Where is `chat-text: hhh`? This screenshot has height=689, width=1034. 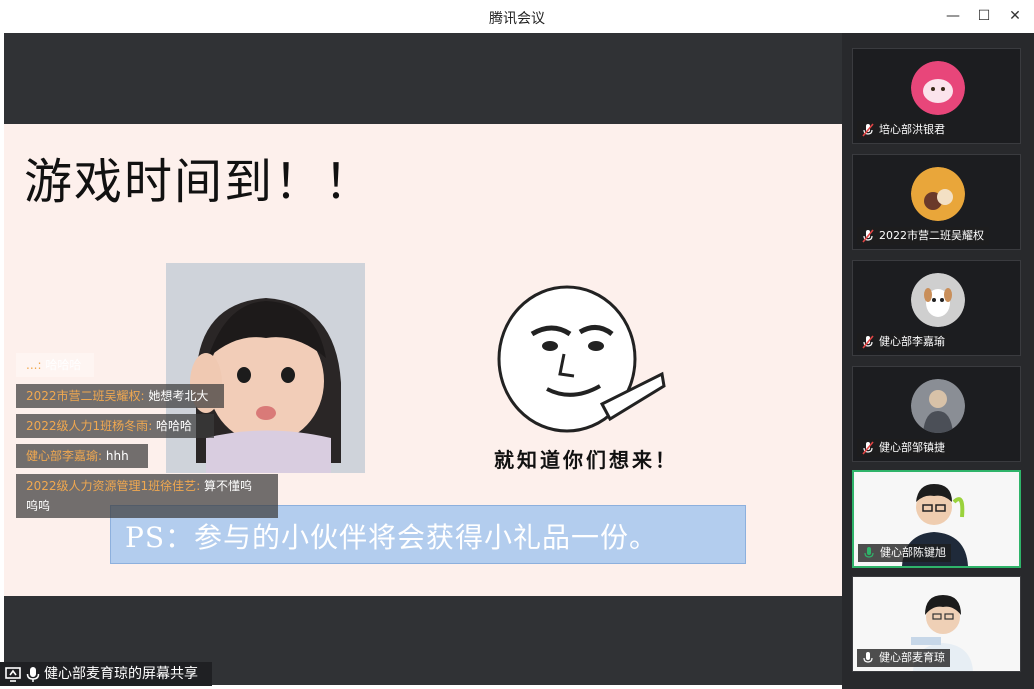
chat-text: hhh is located at coordinates (115, 456).